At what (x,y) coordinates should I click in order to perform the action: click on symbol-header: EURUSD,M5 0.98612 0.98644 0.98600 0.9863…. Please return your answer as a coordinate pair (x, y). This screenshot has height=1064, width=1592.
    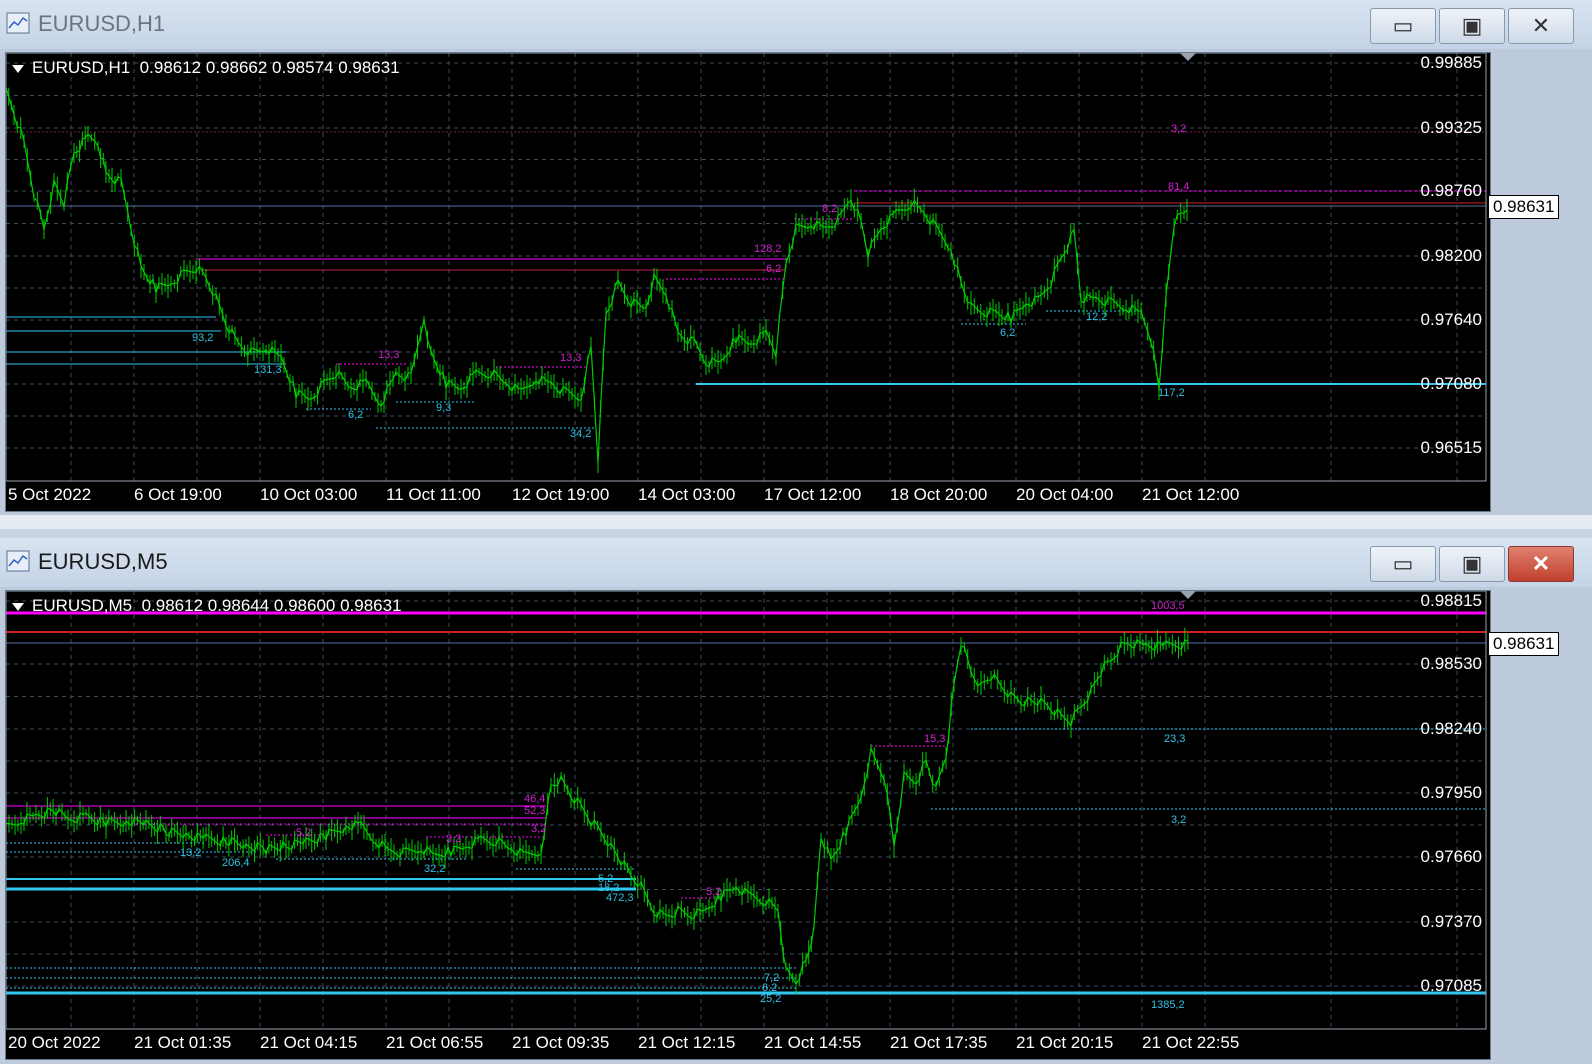
    Looking at the image, I should click on (207, 606).